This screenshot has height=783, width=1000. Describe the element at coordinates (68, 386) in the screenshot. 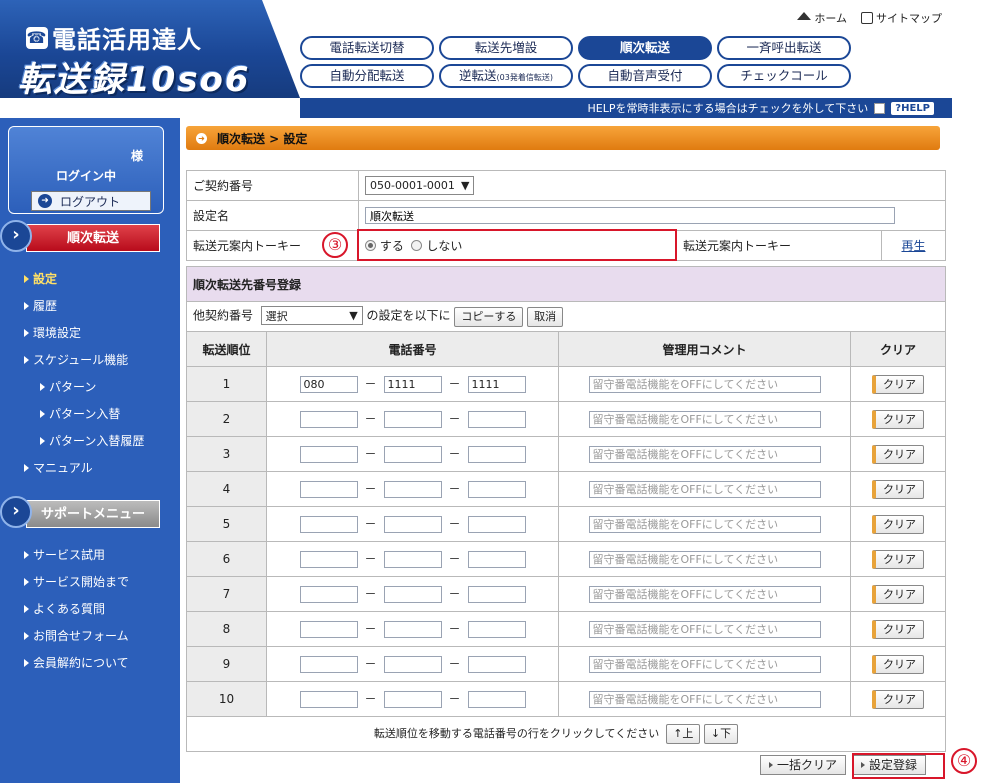

I see `sidebar-item-pattern: パターン` at that location.